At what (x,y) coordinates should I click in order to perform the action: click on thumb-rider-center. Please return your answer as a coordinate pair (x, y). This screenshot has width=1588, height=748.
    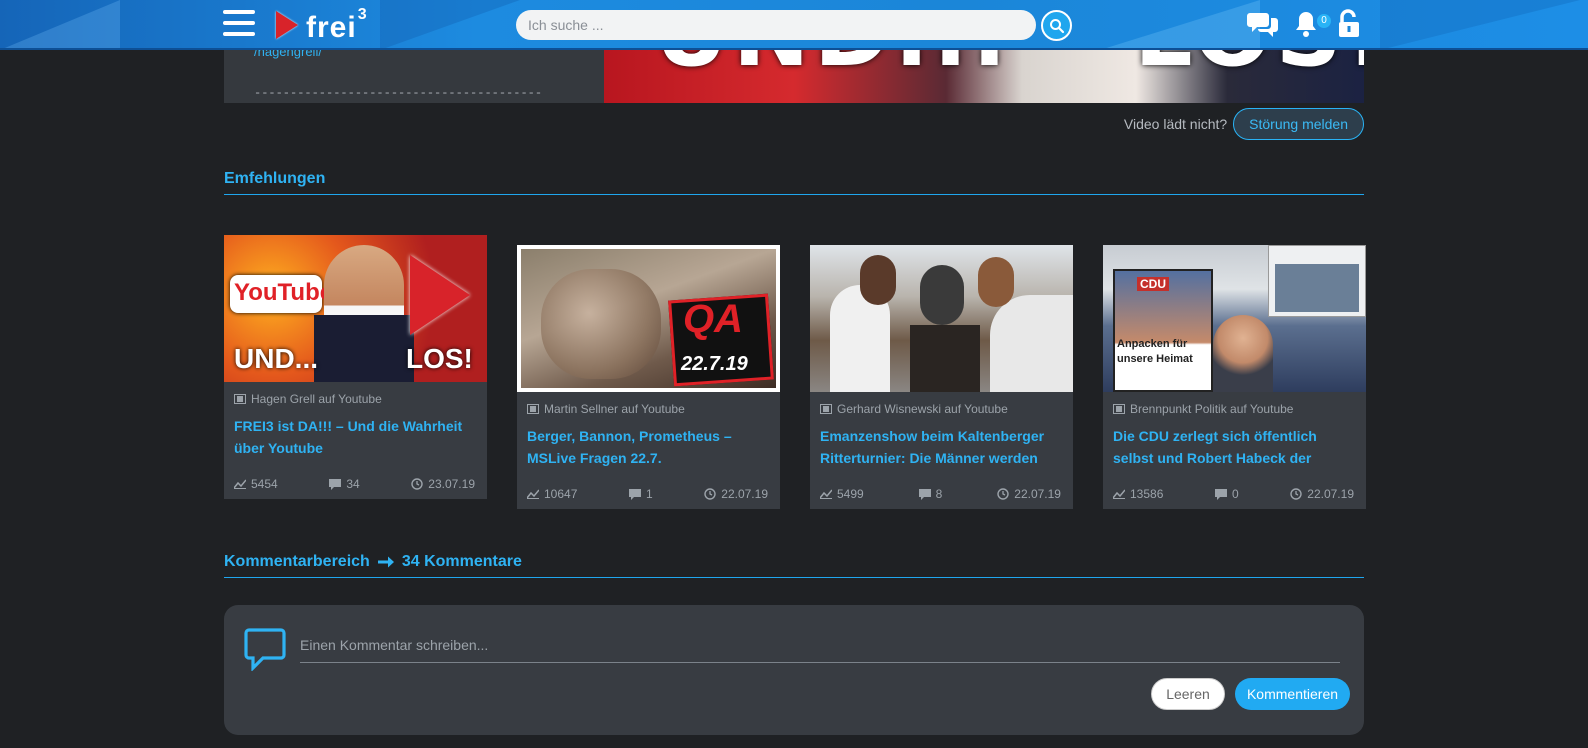
    Looking at the image, I should click on (942, 295).